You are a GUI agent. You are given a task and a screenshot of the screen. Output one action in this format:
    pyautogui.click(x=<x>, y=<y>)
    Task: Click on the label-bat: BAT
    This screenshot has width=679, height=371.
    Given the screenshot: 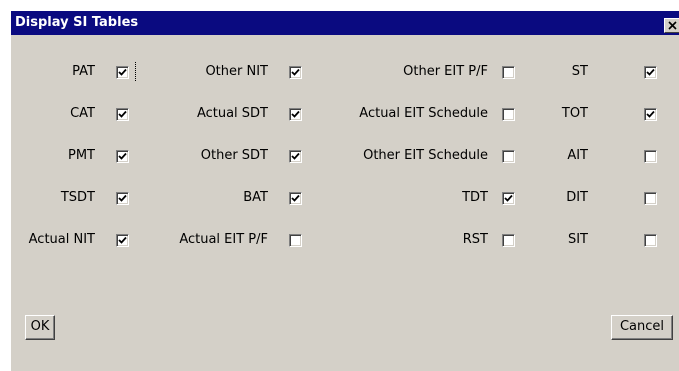 What is the action you would take?
    pyautogui.click(x=255, y=197)
    